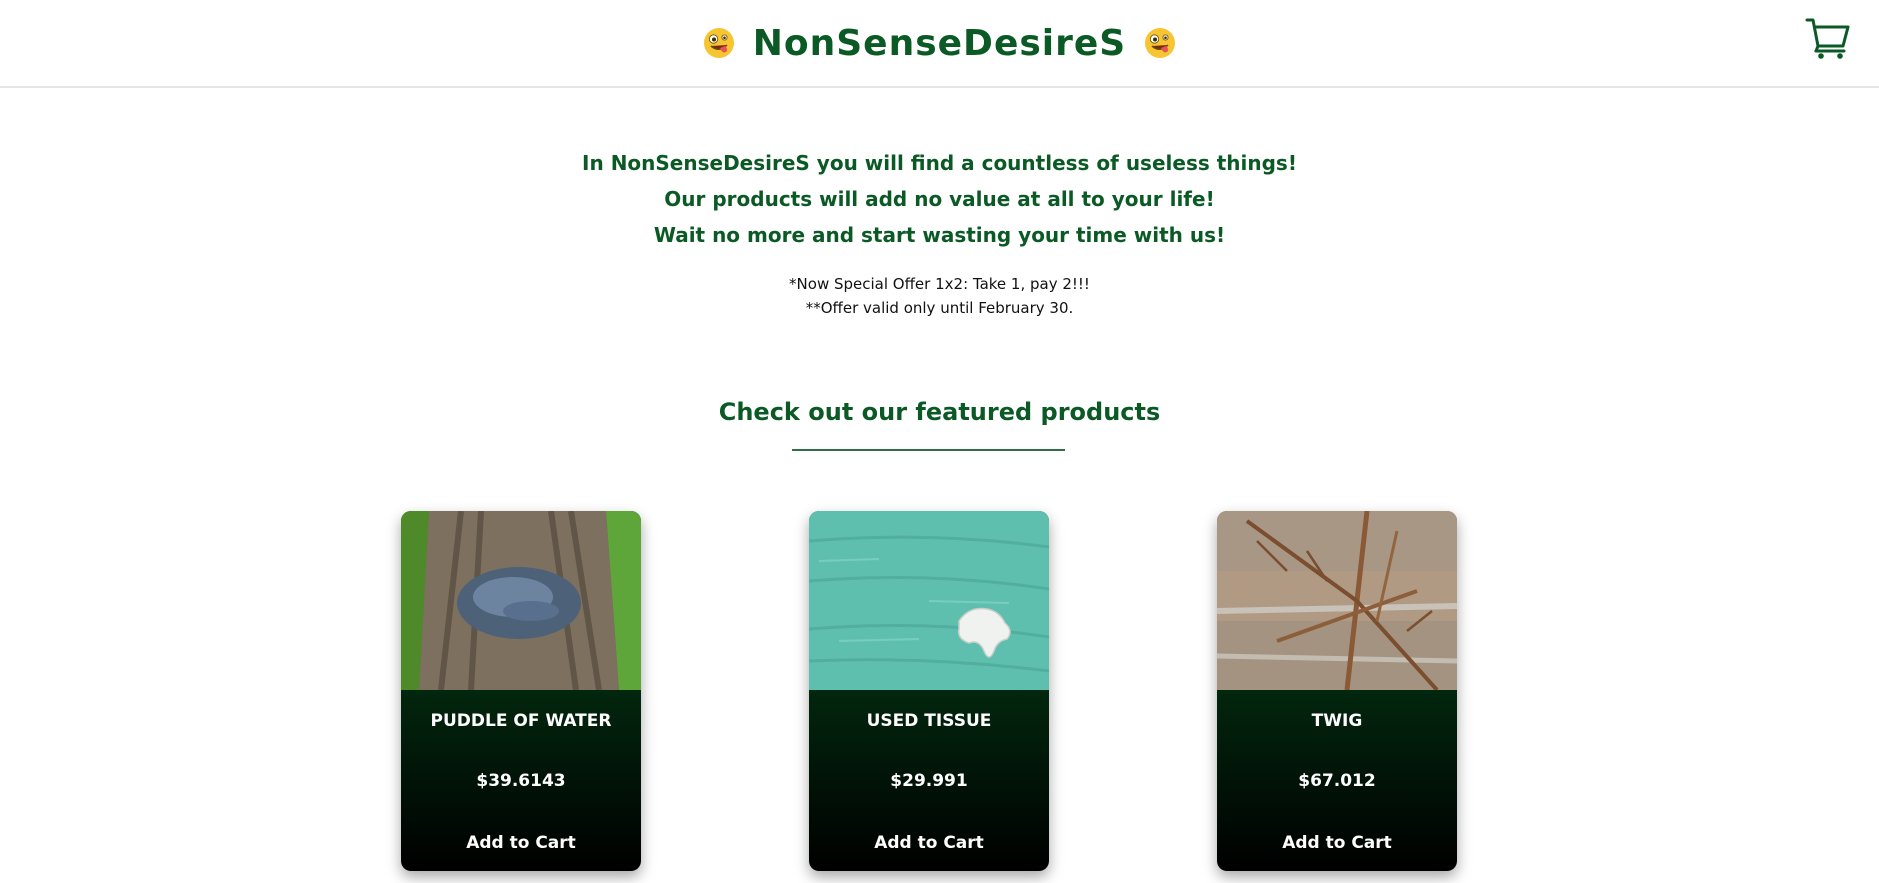 The height and width of the screenshot is (883, 1879). I want to click on offer-line-2: **Offer valid only until February 30., so click(939, 308).